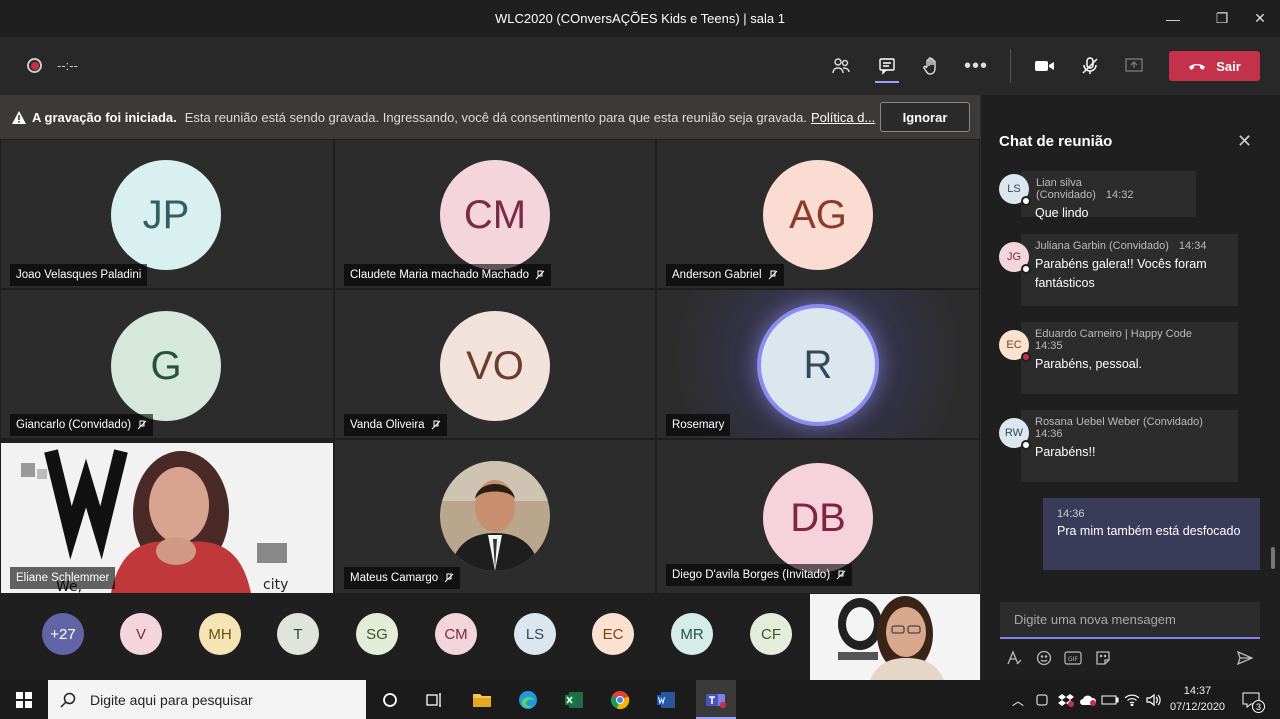 This screenshot has width=1280, height=719. What do you see at coordinates (692, 634) in the screenshot?
I see `strip-avatar: MR` at bounding box center [692, 634].